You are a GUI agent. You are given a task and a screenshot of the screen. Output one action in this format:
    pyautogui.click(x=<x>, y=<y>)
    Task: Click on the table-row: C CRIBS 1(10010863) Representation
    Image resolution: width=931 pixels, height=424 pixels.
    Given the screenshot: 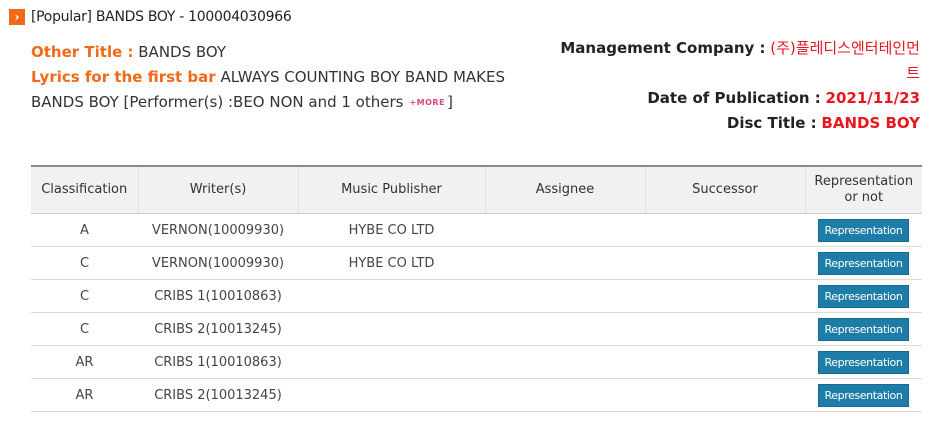 What is the action you would take?
    pyautogui.click(x=476, y=296)
    